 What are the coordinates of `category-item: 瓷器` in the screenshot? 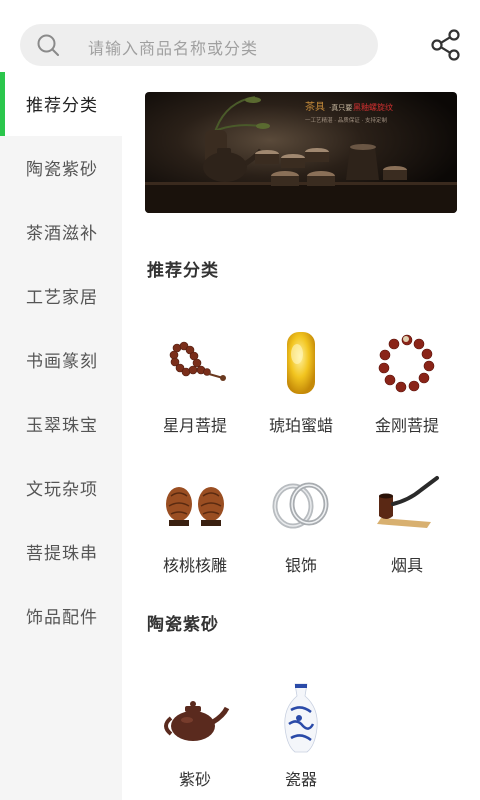 It's located at (301, 740).